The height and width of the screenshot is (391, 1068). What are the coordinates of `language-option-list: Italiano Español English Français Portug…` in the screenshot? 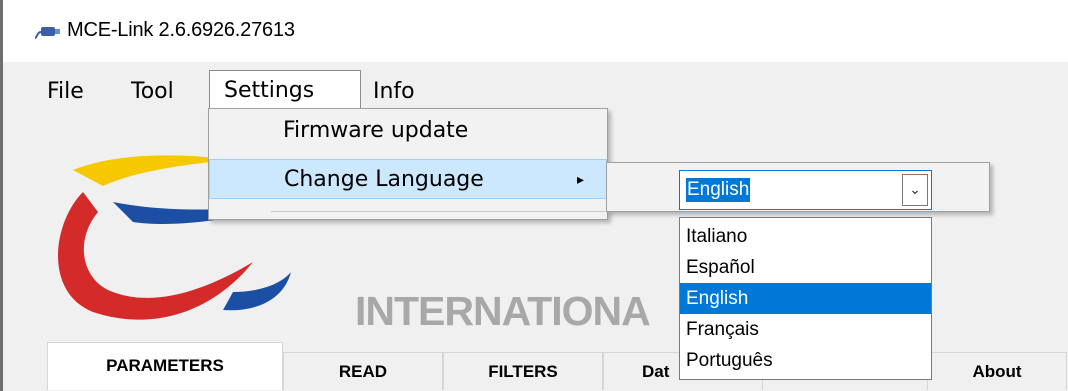 It's located at (805, 298).